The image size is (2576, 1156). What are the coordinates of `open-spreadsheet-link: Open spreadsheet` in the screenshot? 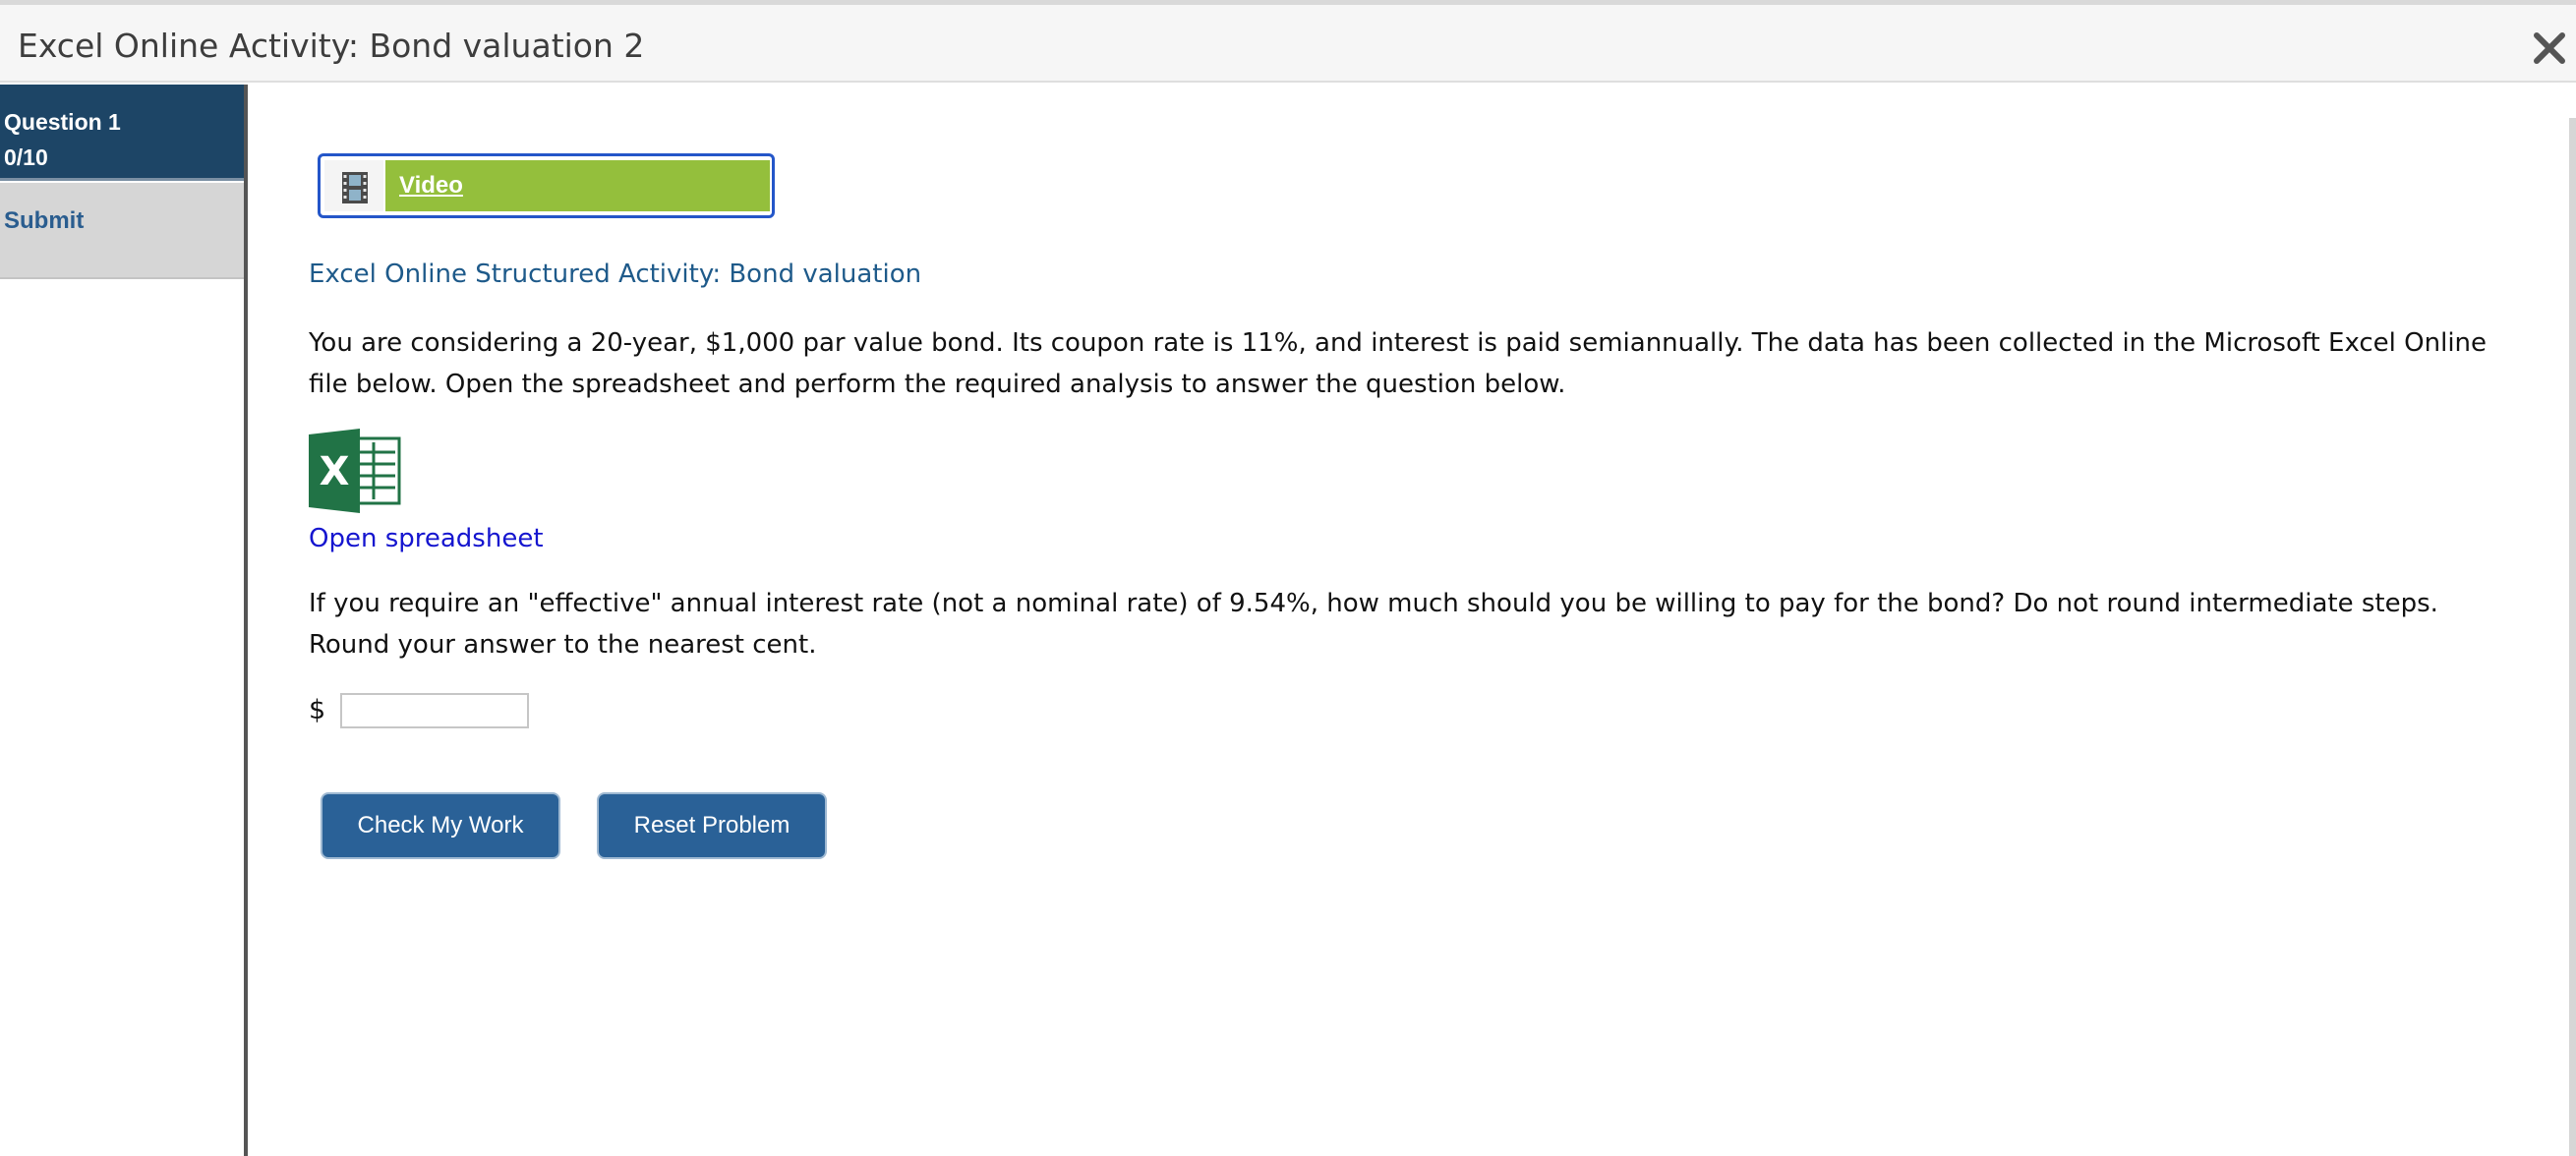 It's located at (426, 538).